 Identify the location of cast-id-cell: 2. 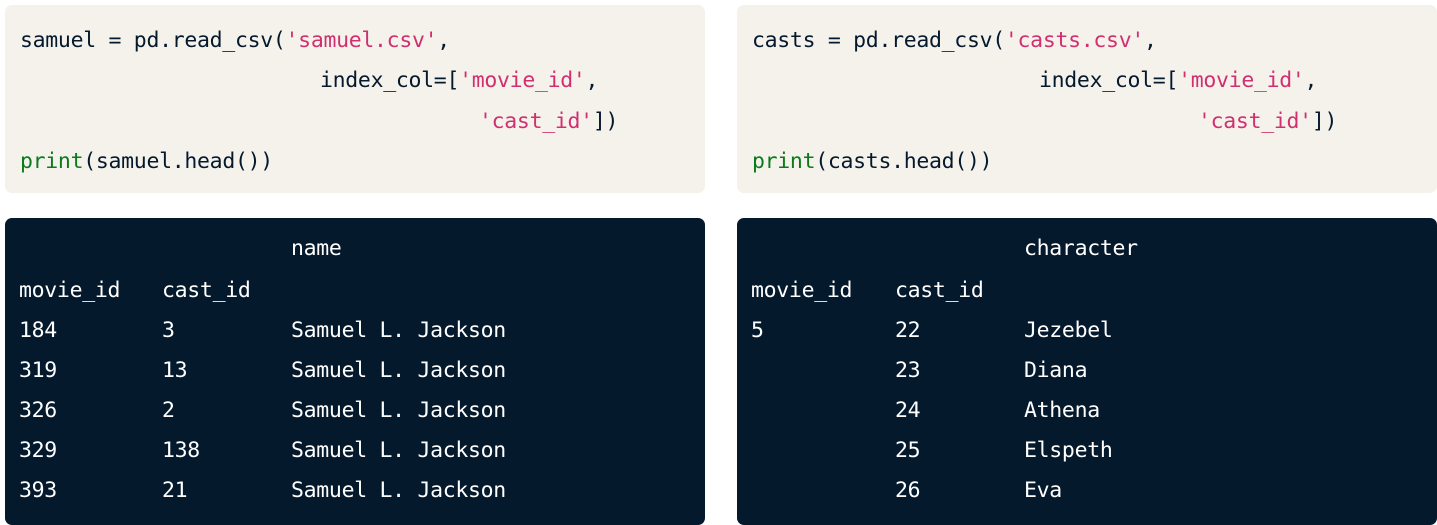
(168, 410).